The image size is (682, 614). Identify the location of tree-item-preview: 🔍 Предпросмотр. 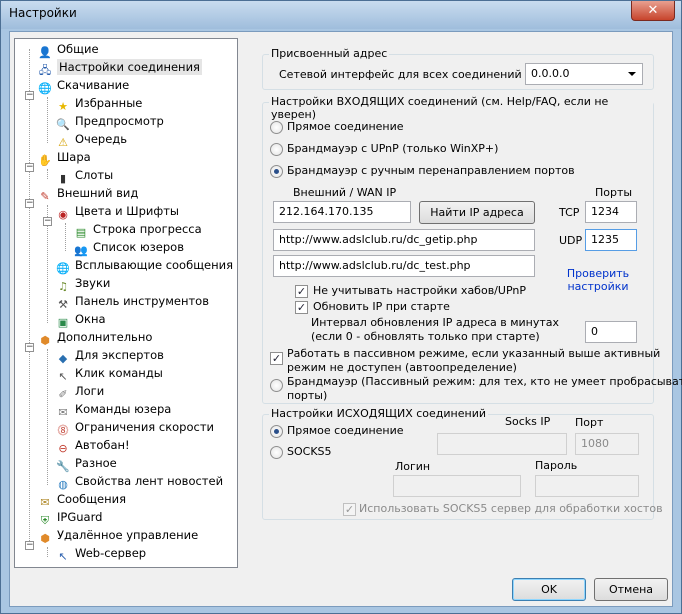
(109, 121).